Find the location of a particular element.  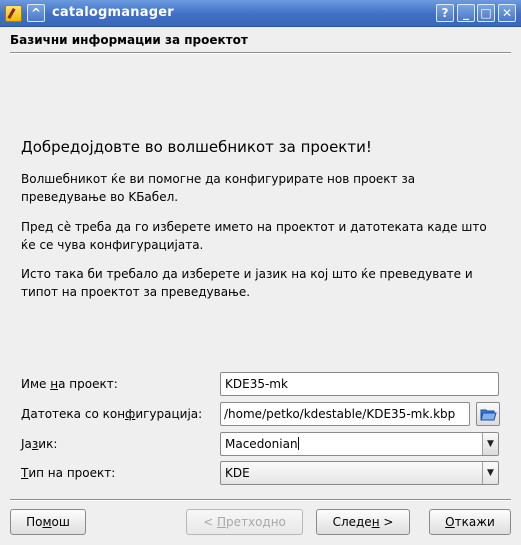

shade-button: ^ is located at coordinates (36, 13).